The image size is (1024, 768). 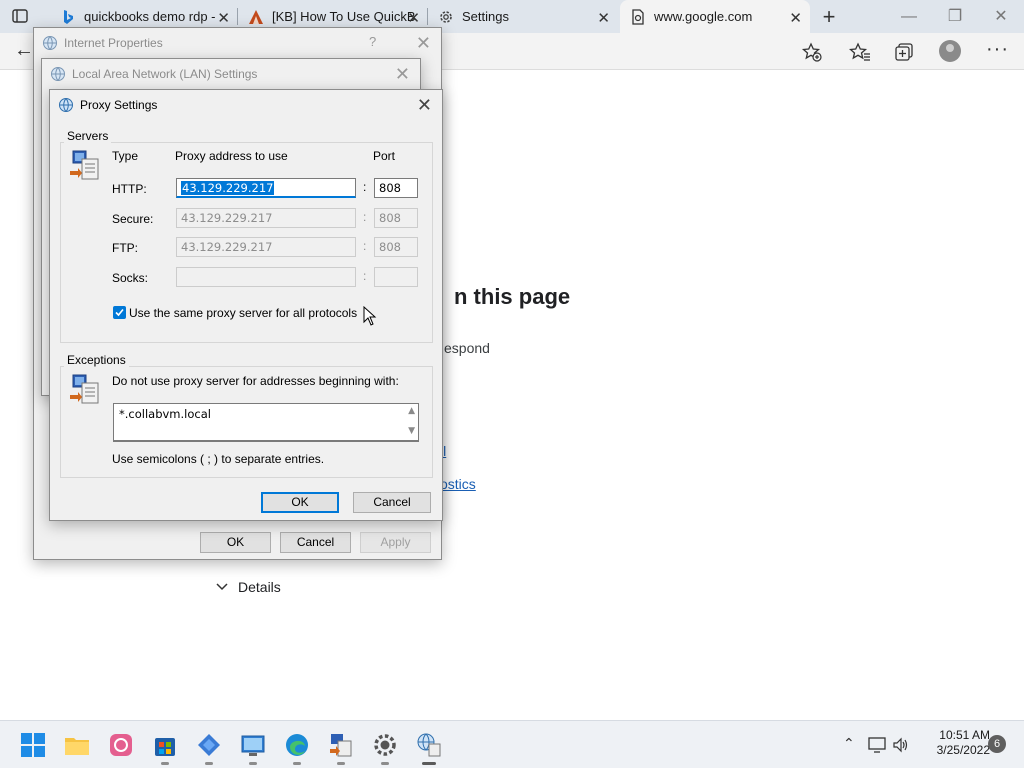 I want to click on add-favorite-icon, so click(x=812, y=52).